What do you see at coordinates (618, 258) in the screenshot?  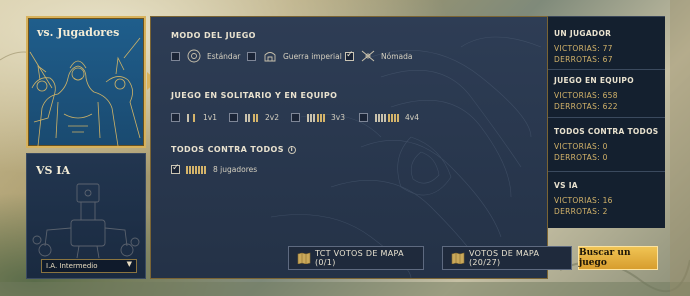 I see `find-game-button: Buscar un juego` at bounding box center [618, 258].